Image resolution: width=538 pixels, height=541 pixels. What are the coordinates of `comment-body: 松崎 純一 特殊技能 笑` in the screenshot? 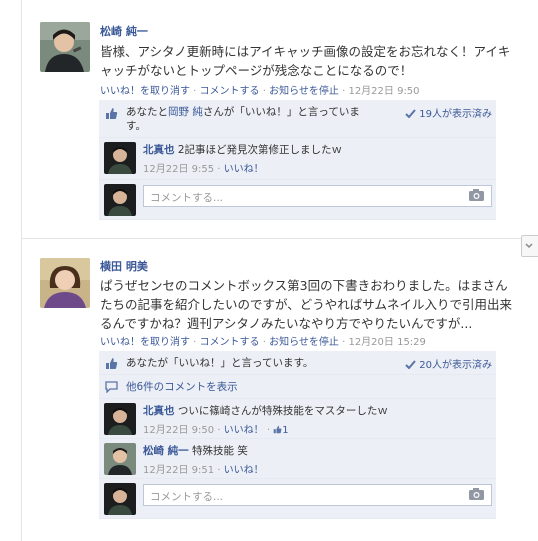 It's located at (195, 451).